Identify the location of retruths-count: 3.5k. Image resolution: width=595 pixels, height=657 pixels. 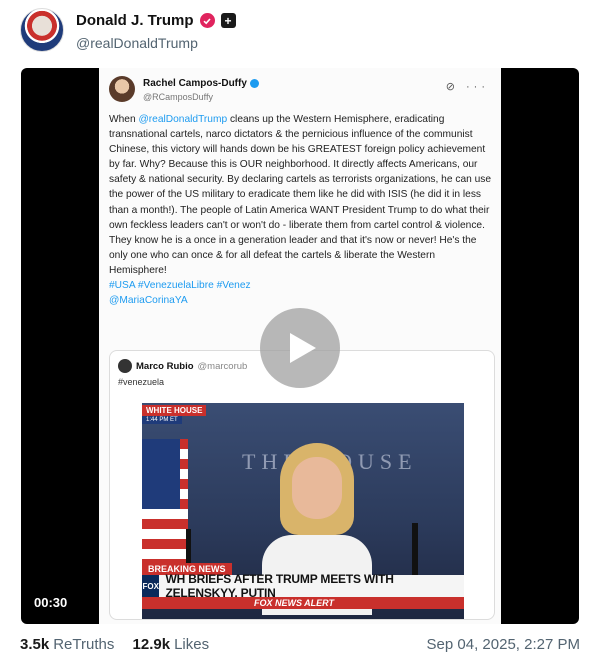
(35, 644).